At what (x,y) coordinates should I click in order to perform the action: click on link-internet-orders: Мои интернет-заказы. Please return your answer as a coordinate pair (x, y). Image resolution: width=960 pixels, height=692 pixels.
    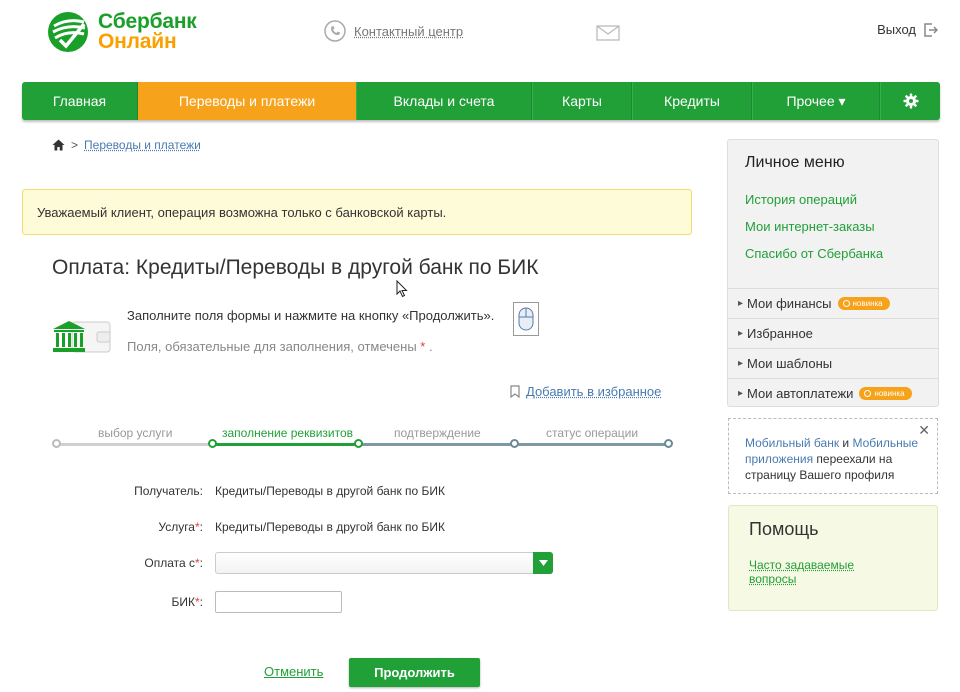
    Looking at the image, I should click on (810, 226).